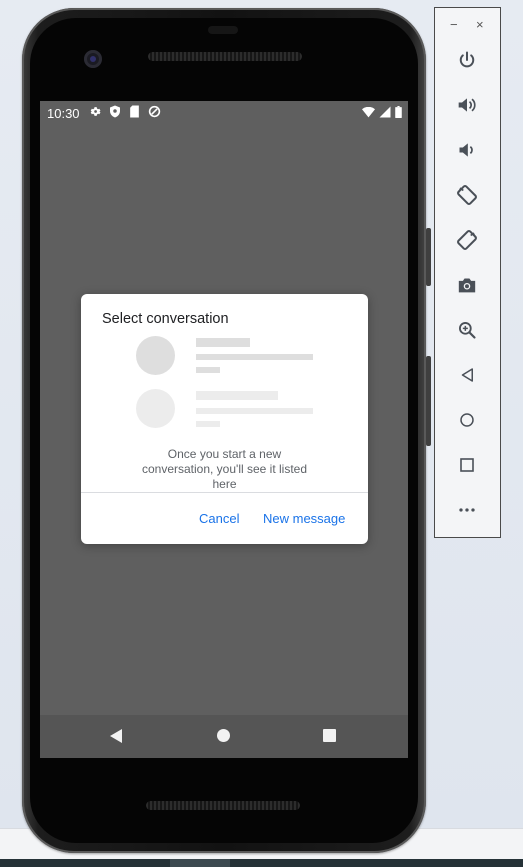 This screenshot has height=867, width=523. What do you see at coordinates (467, 60) in the screenshot?
I see `power-icon` at bounding box center [467, 60].